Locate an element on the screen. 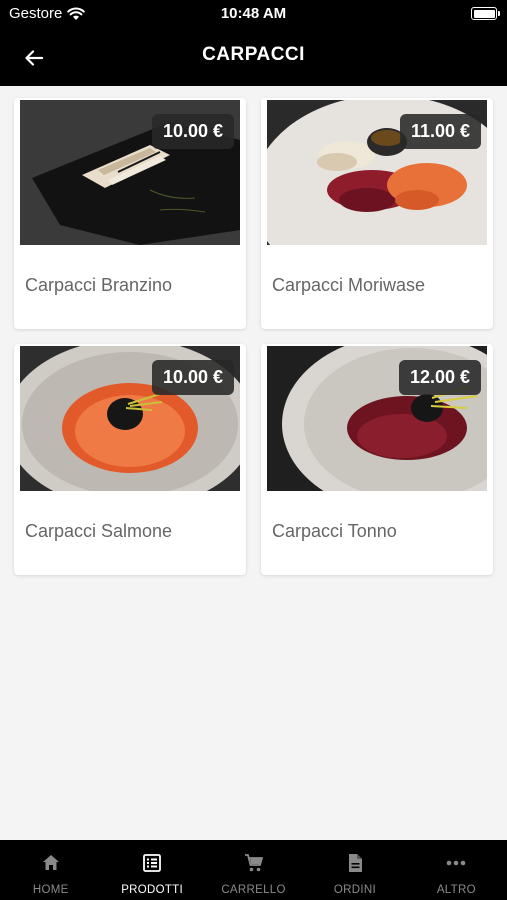  tab-label: HOME is located at coordinates (50, 890).